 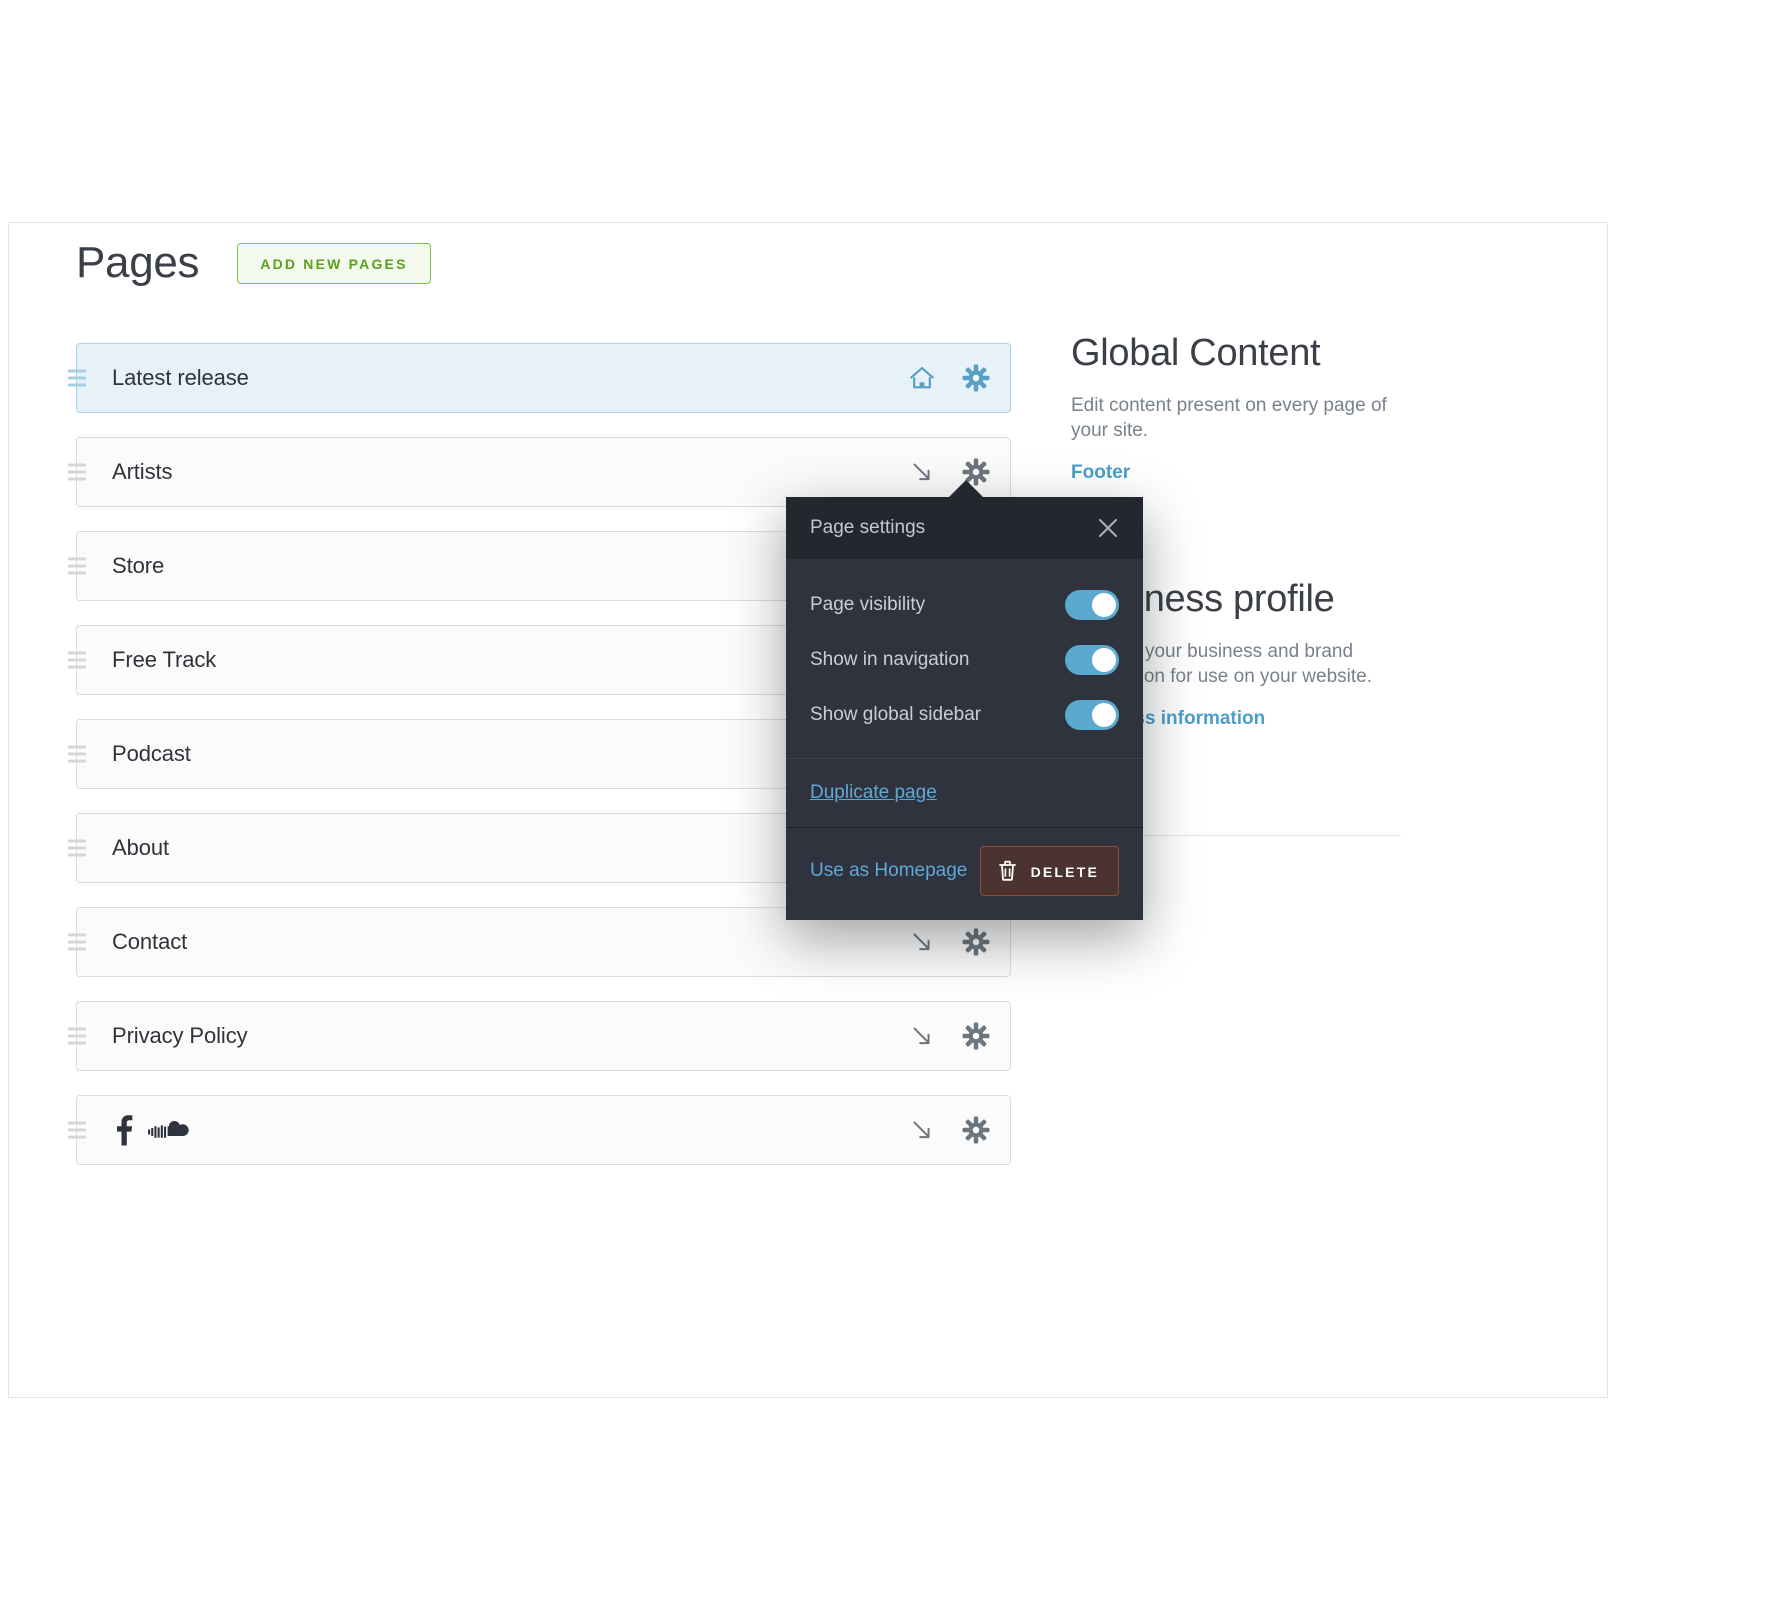 What do you see at coordinates (890, 659) in the screenshot?
I see `toggle-label: Show in navigation` at bounding box center [890, 659].